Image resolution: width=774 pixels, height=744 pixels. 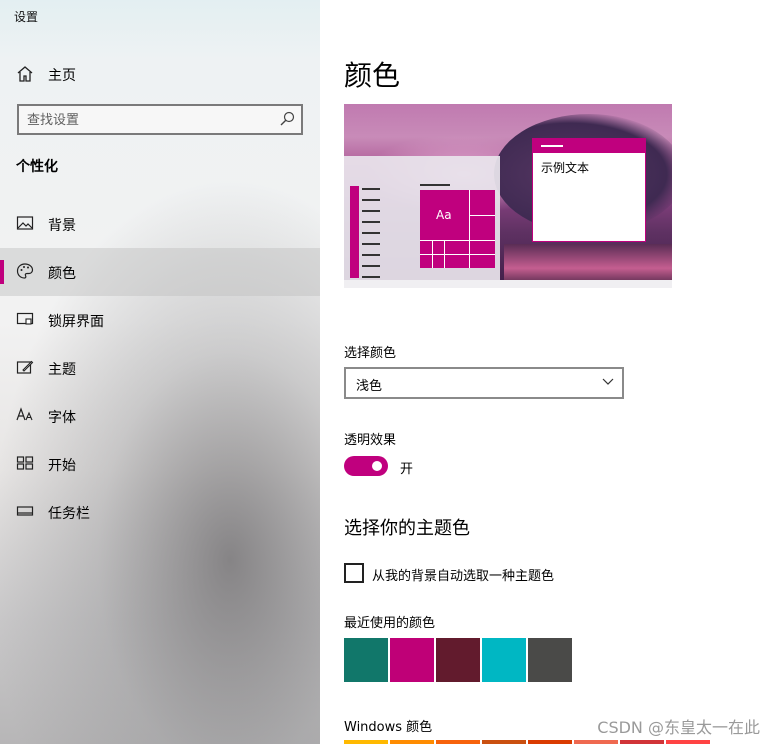 I want to click on choose-color-dropdown: 浅色, so click(x=484, y=383).